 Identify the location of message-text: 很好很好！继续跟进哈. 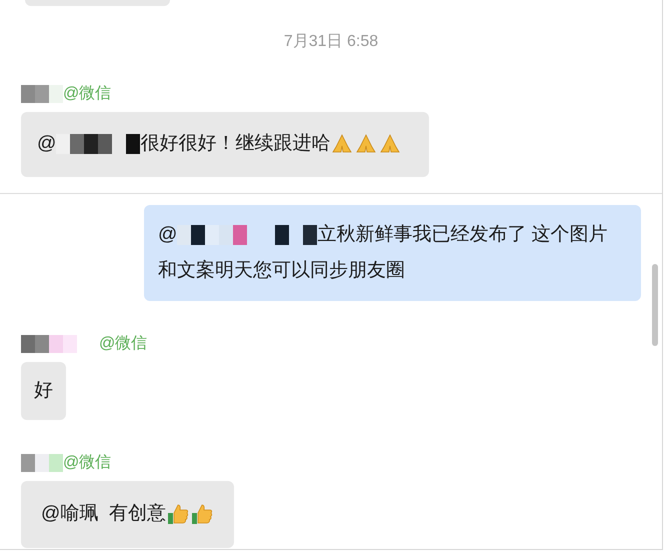
(235, 144).